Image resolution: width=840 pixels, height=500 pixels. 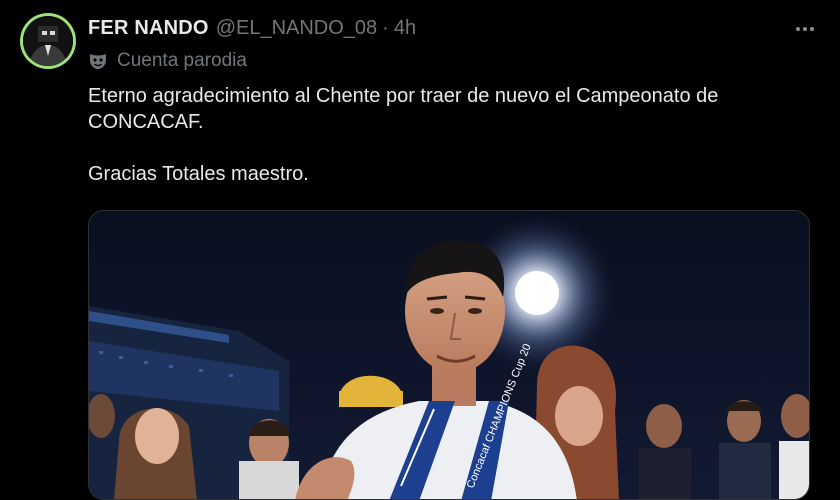 I want to click on parody-mask-icon, so click(x=98, y=61).